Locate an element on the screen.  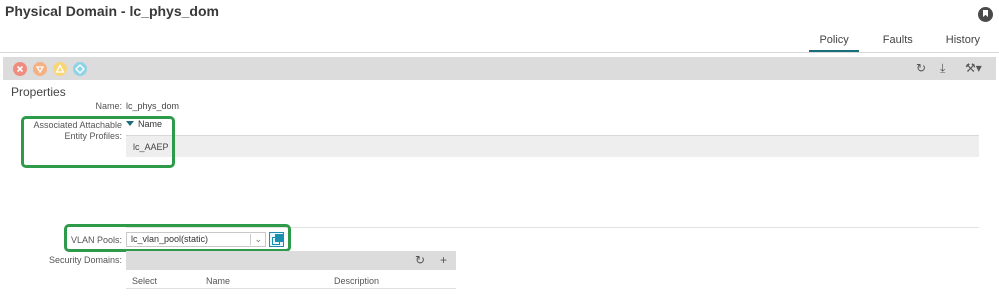
security-domains-toolbar: ↻ + is located at coordinates (291, 260).